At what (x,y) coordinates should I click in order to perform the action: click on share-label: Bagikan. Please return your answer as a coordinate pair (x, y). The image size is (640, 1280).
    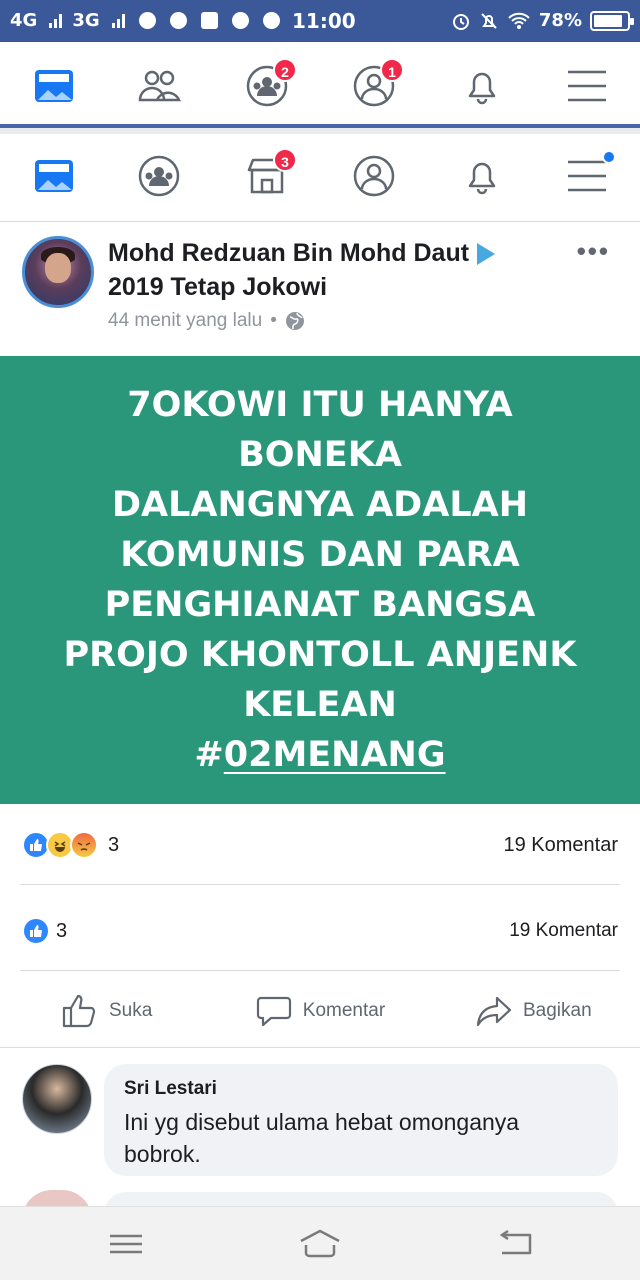
    Looking at the image, I should click on (557, 1010).